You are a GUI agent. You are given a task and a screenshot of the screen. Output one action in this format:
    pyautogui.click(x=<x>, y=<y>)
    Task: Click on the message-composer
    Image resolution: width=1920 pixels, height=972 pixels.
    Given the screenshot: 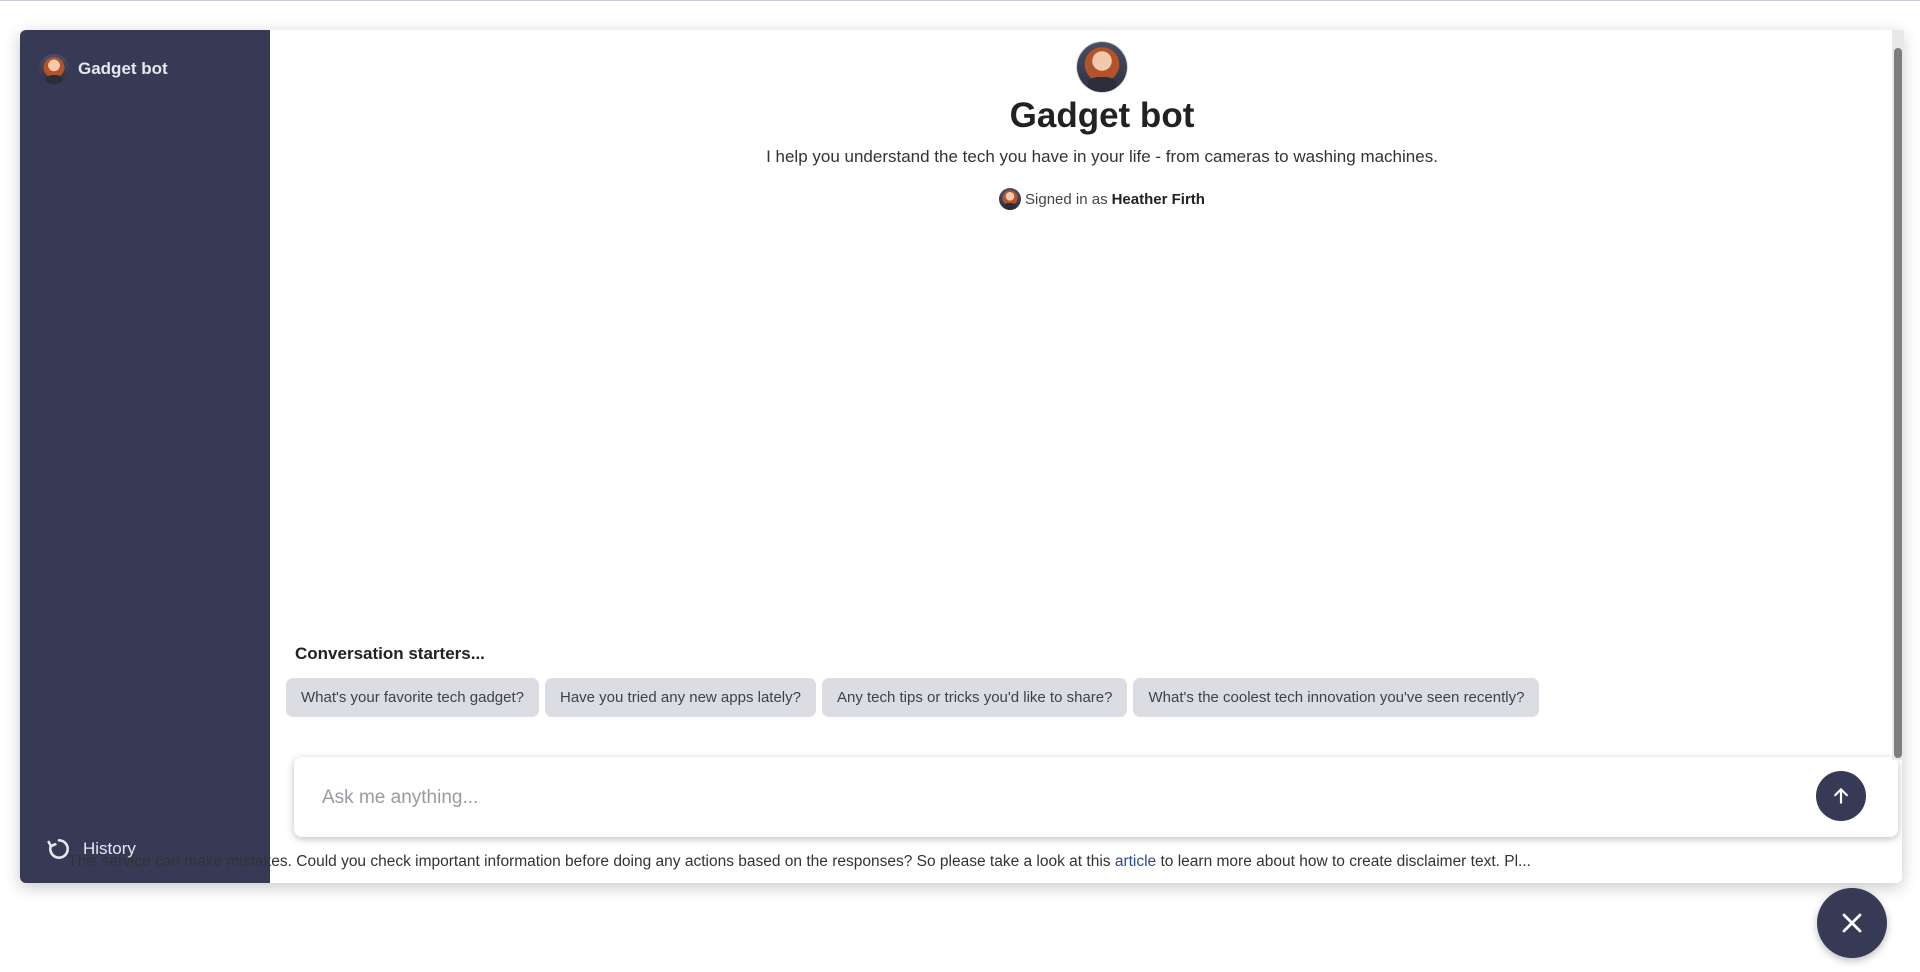 What is the action you would take?
    pyautogui.click(x=1096, y=797)
    